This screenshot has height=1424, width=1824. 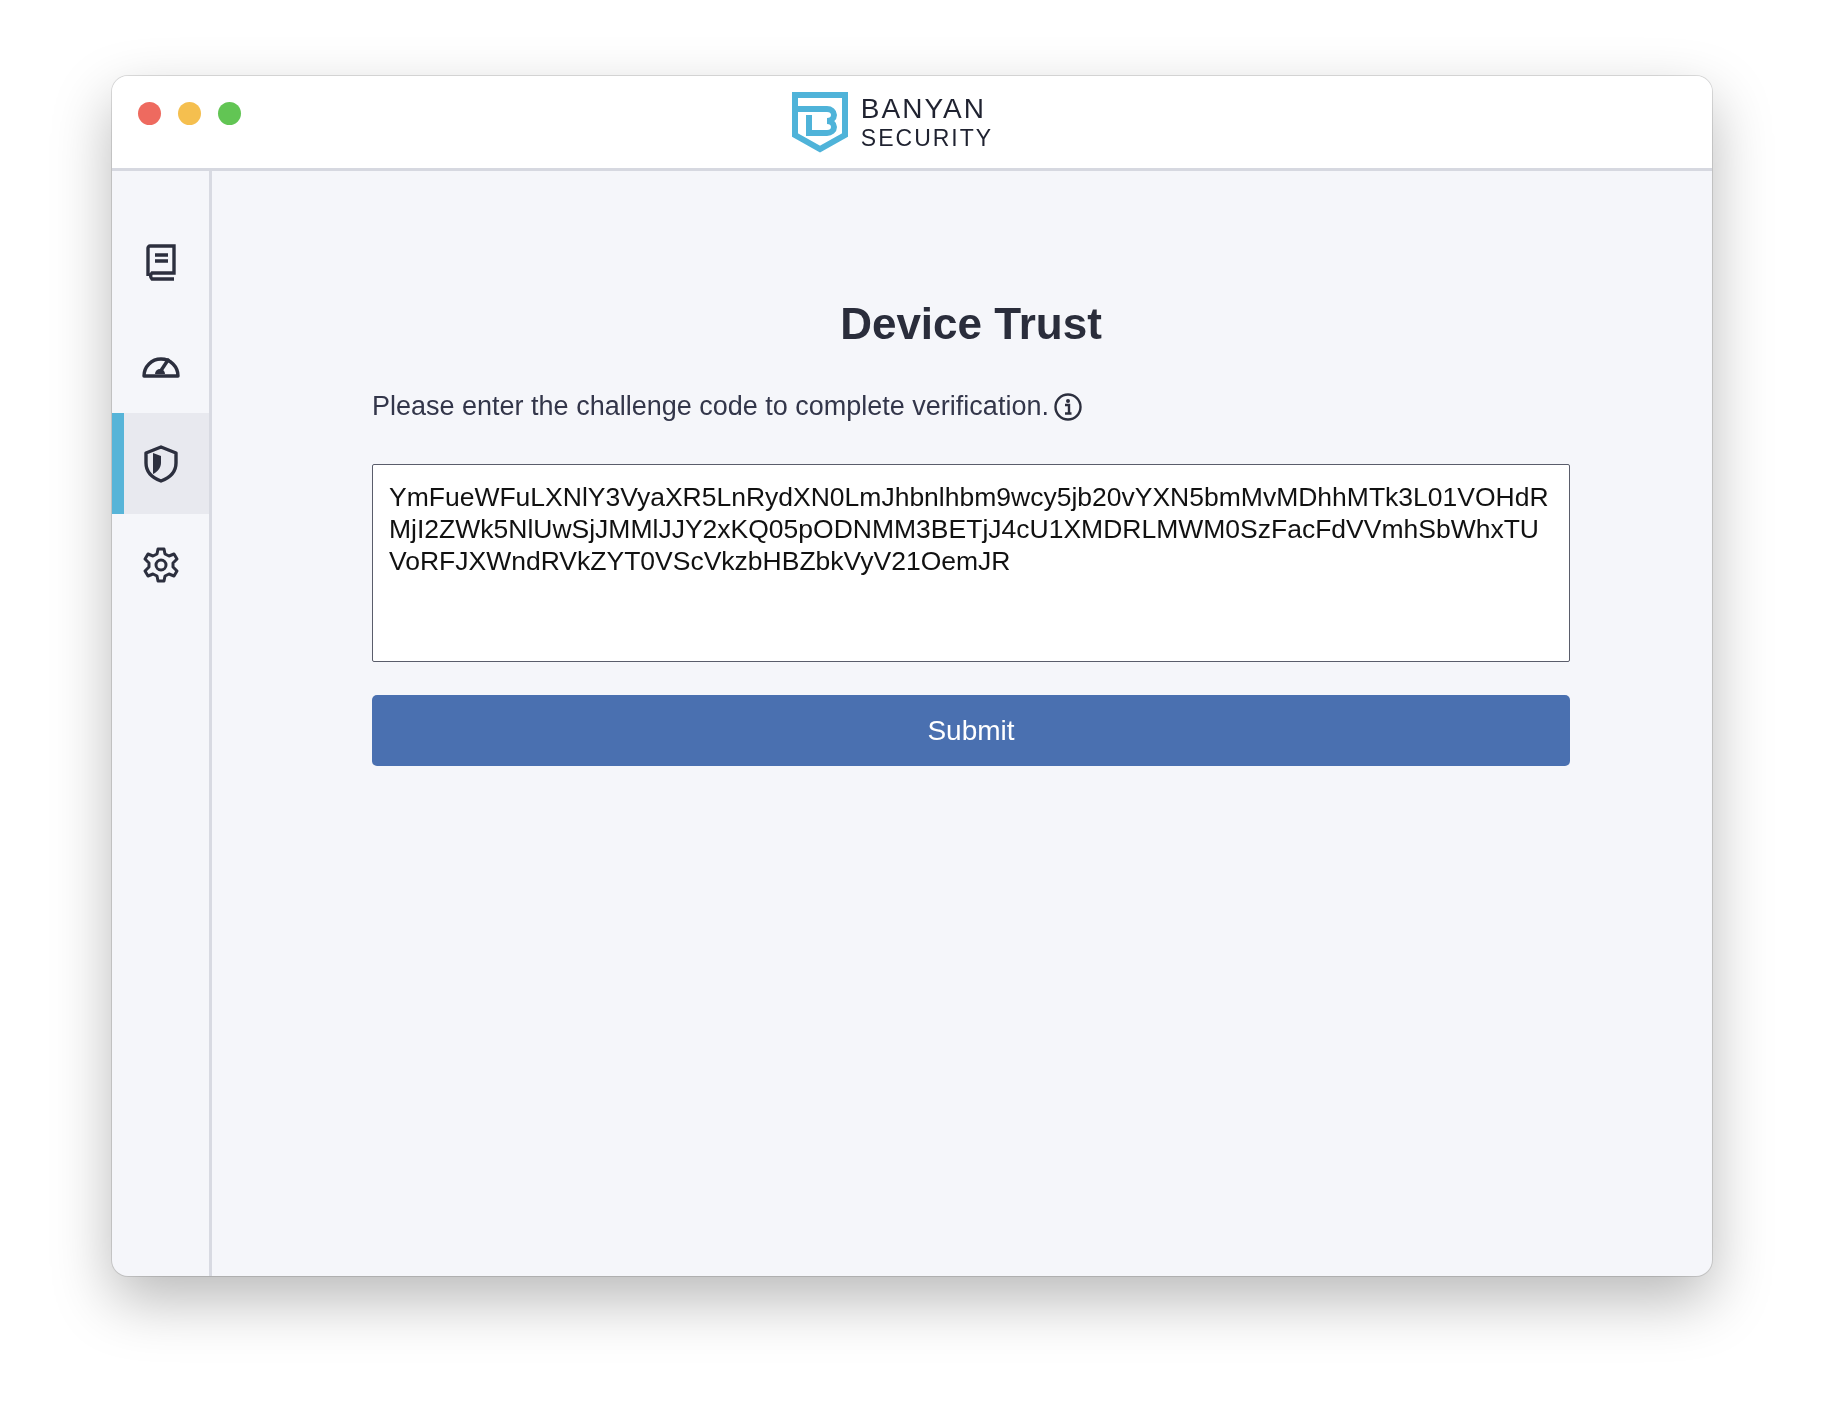 What do you see at coordinates (927, 138) in the screenshot?
I see `logo-subtext: SECURITY` at bounding box center [927, 138].